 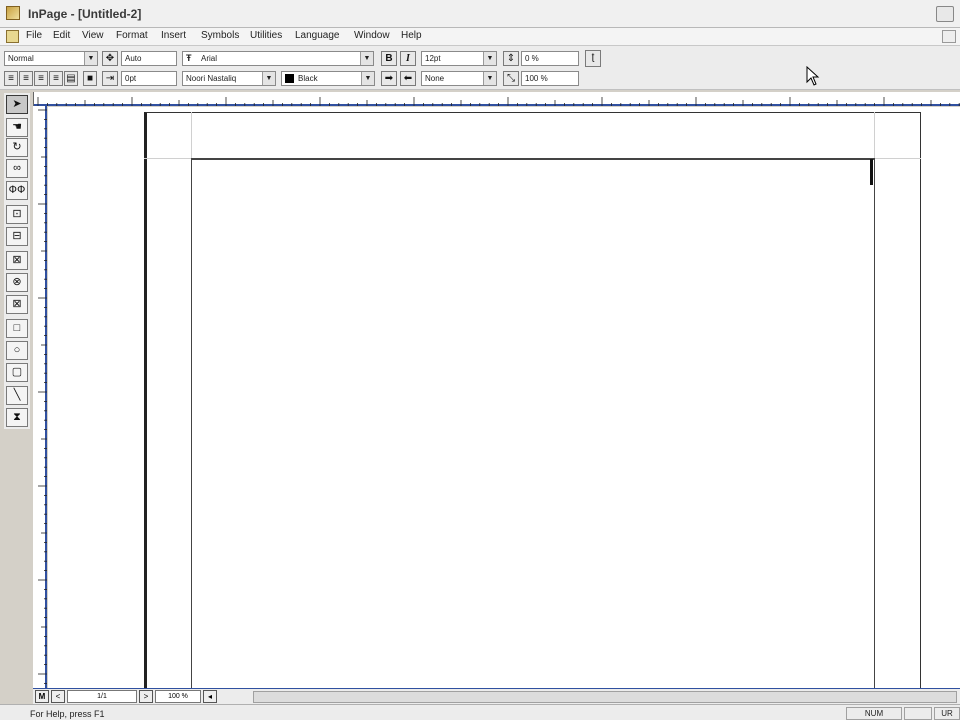 I want to click on right-margin-guide, so click(x=874, y=135).